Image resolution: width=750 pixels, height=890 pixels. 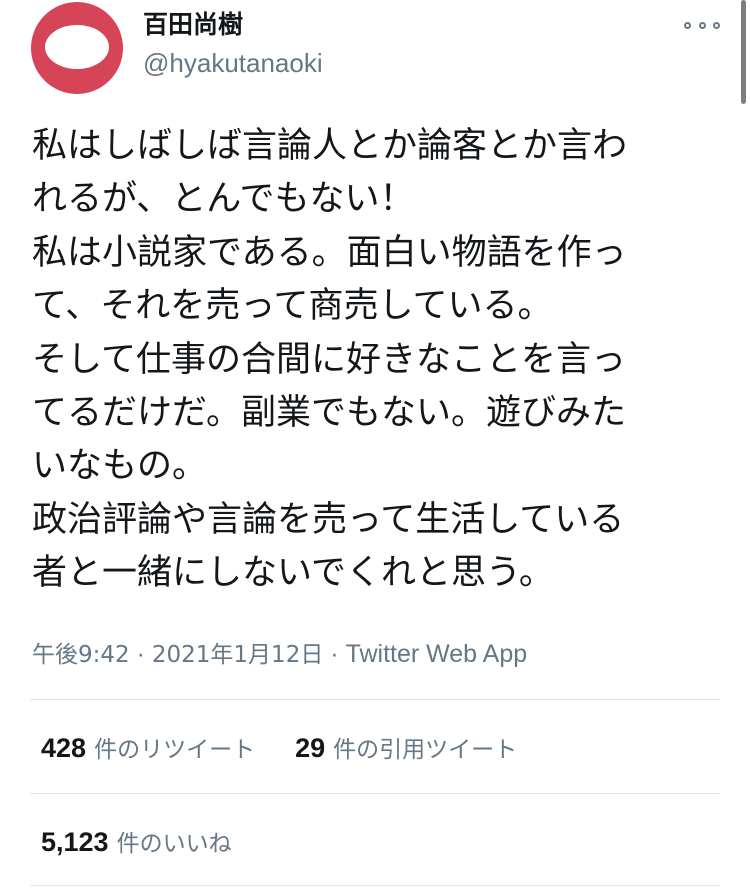 What do you see at coordinates (329, 252) in the screenshot?
I see `tweet-text-line: 私は小説家である。面白い物語を作っ` at bounding box center [329, 252].